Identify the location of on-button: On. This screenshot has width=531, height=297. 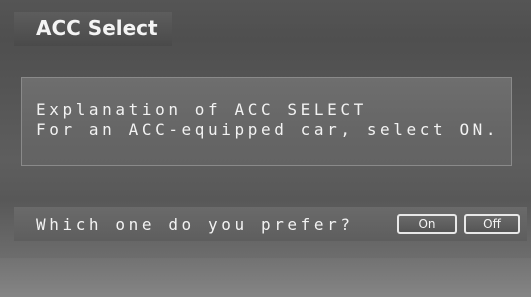
(427, 224).